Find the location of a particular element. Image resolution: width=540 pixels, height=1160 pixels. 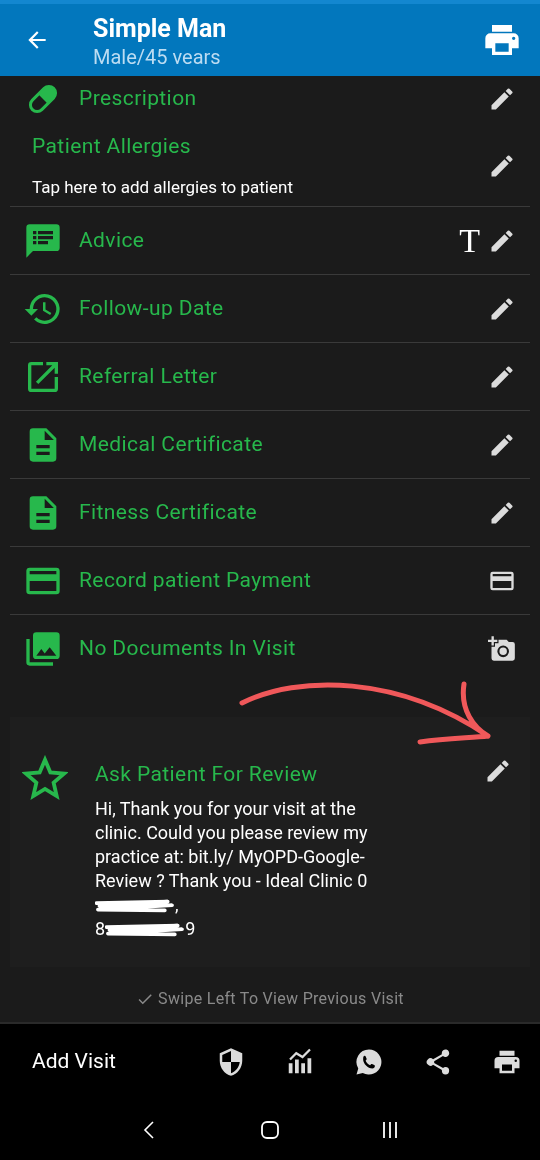

review-title: Ask Patient For Review is located at coordinates (240, 775).